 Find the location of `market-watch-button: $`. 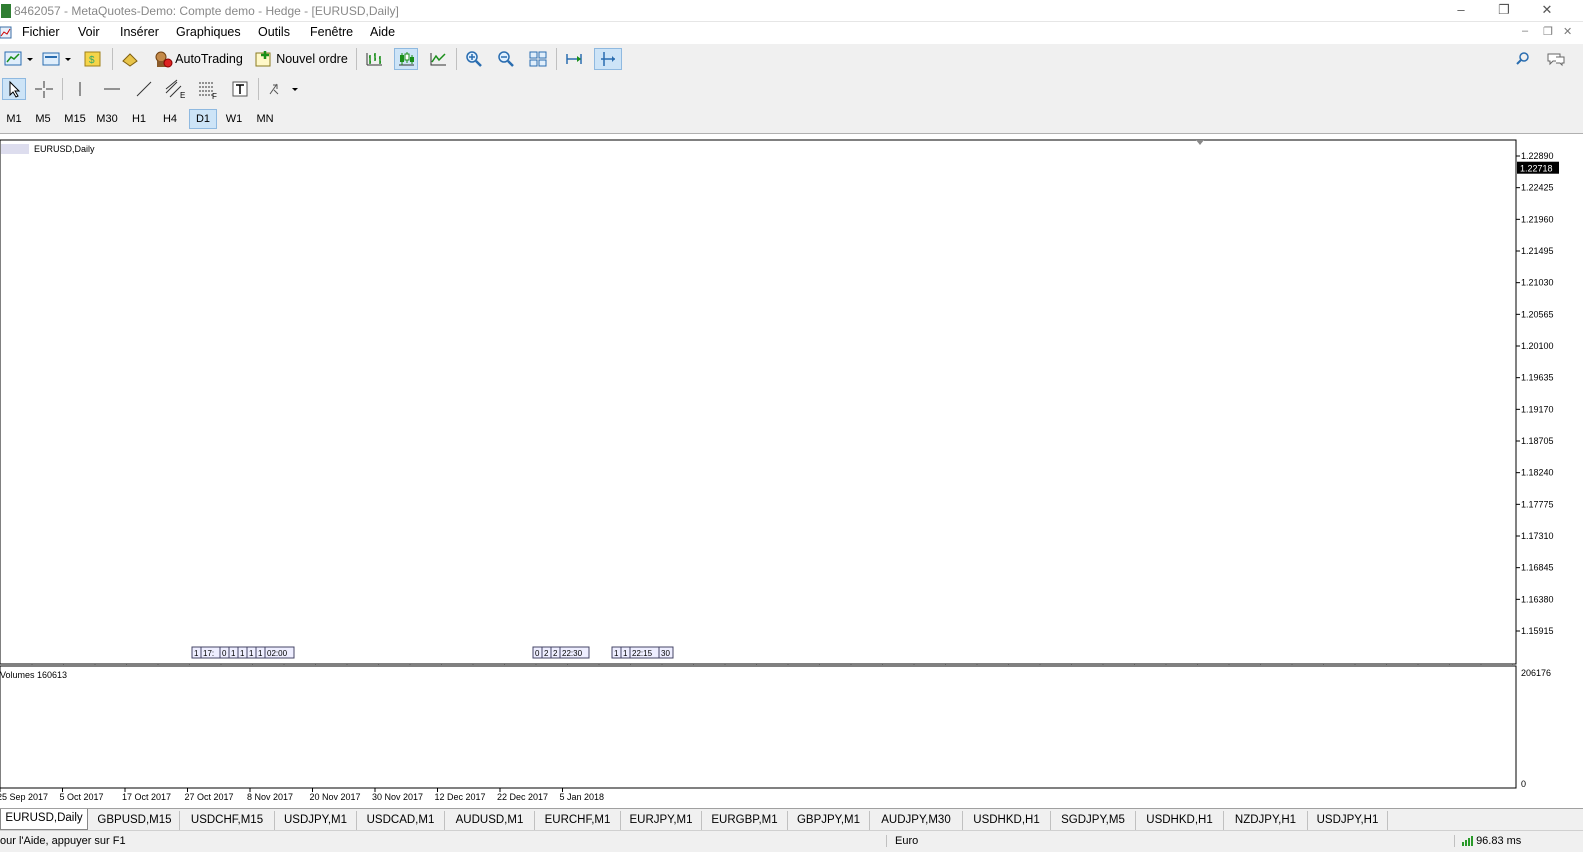

market-watch-button: $ is located at coordinates (93, 59).